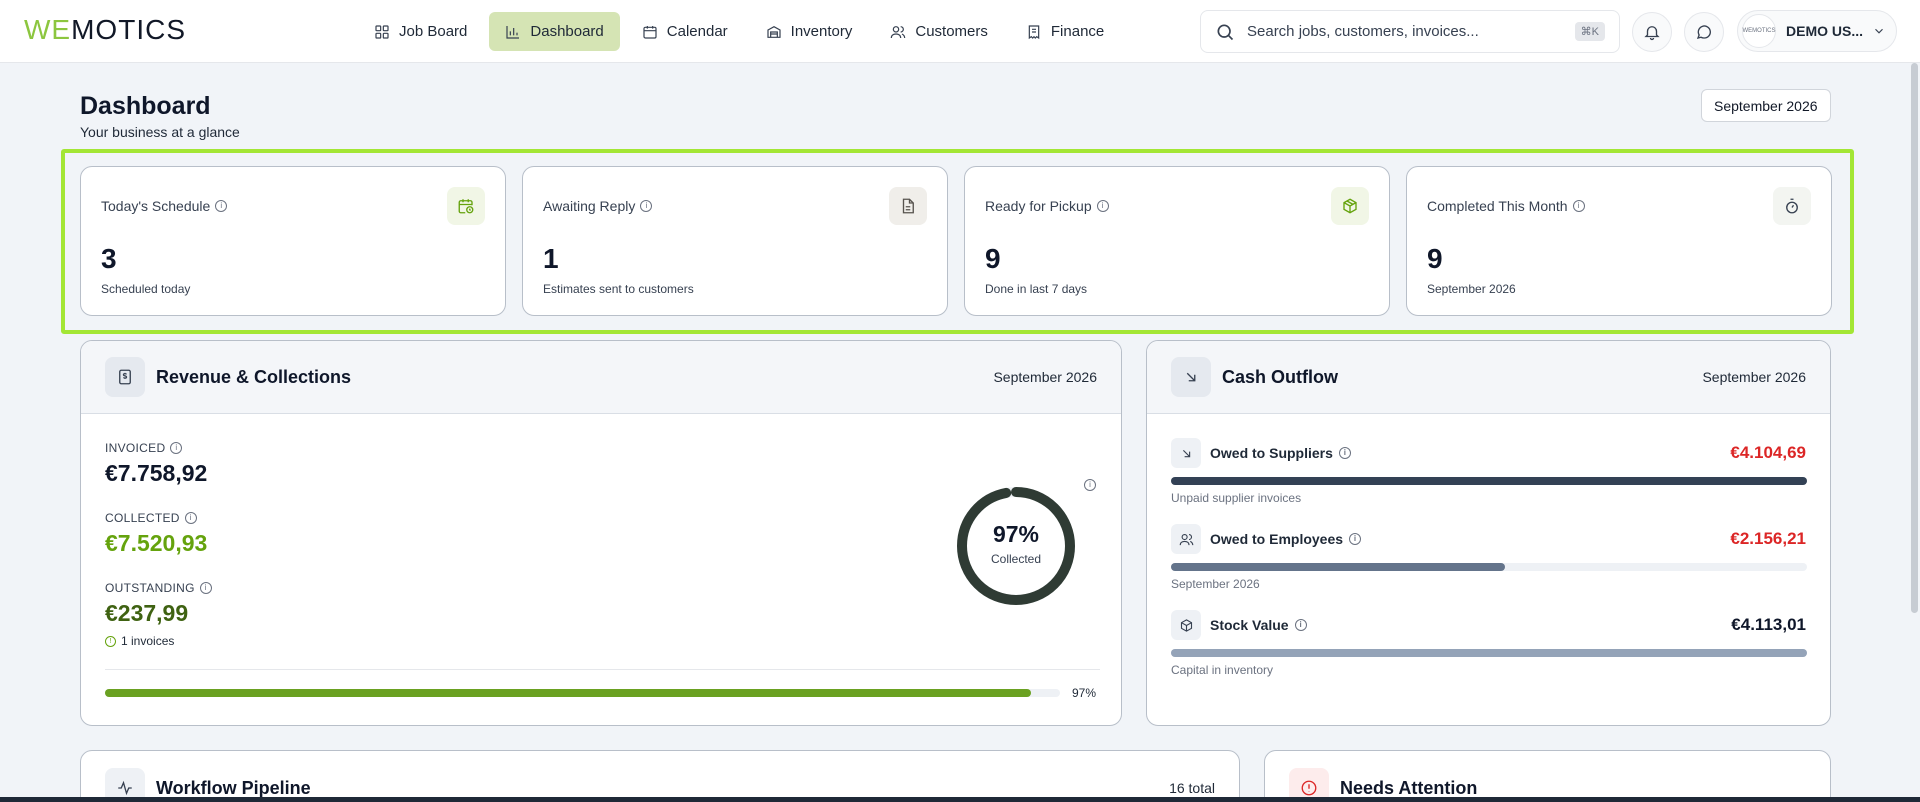 The image size is (1920, 802). I want to click on warehouse-icon, so click(774, 31).